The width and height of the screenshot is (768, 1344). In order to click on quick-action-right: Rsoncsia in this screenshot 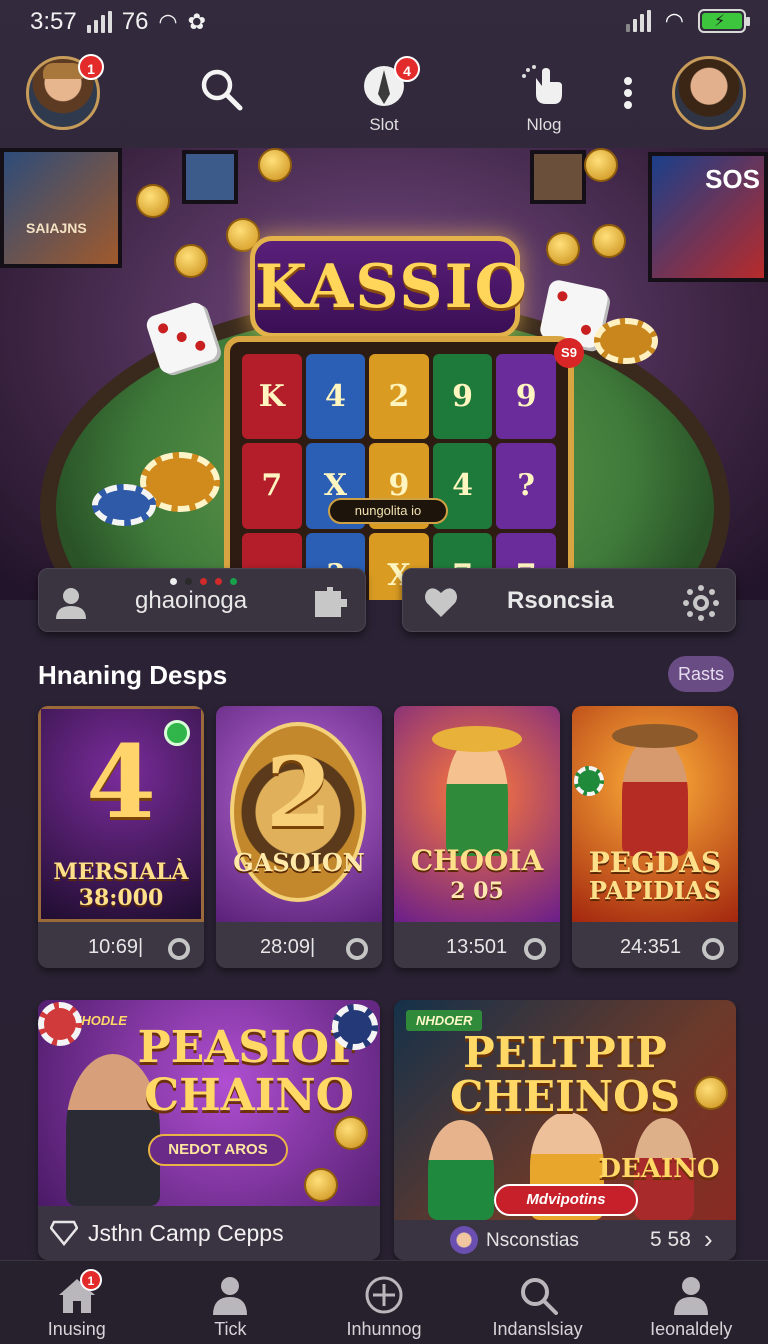, I will do `click(569, 600)`.